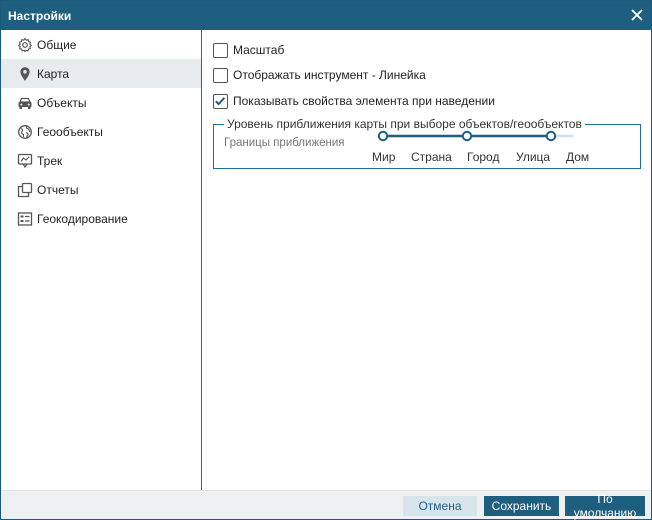  I want to click on sidebar-item-objects: Объекты, so click(101, 102).